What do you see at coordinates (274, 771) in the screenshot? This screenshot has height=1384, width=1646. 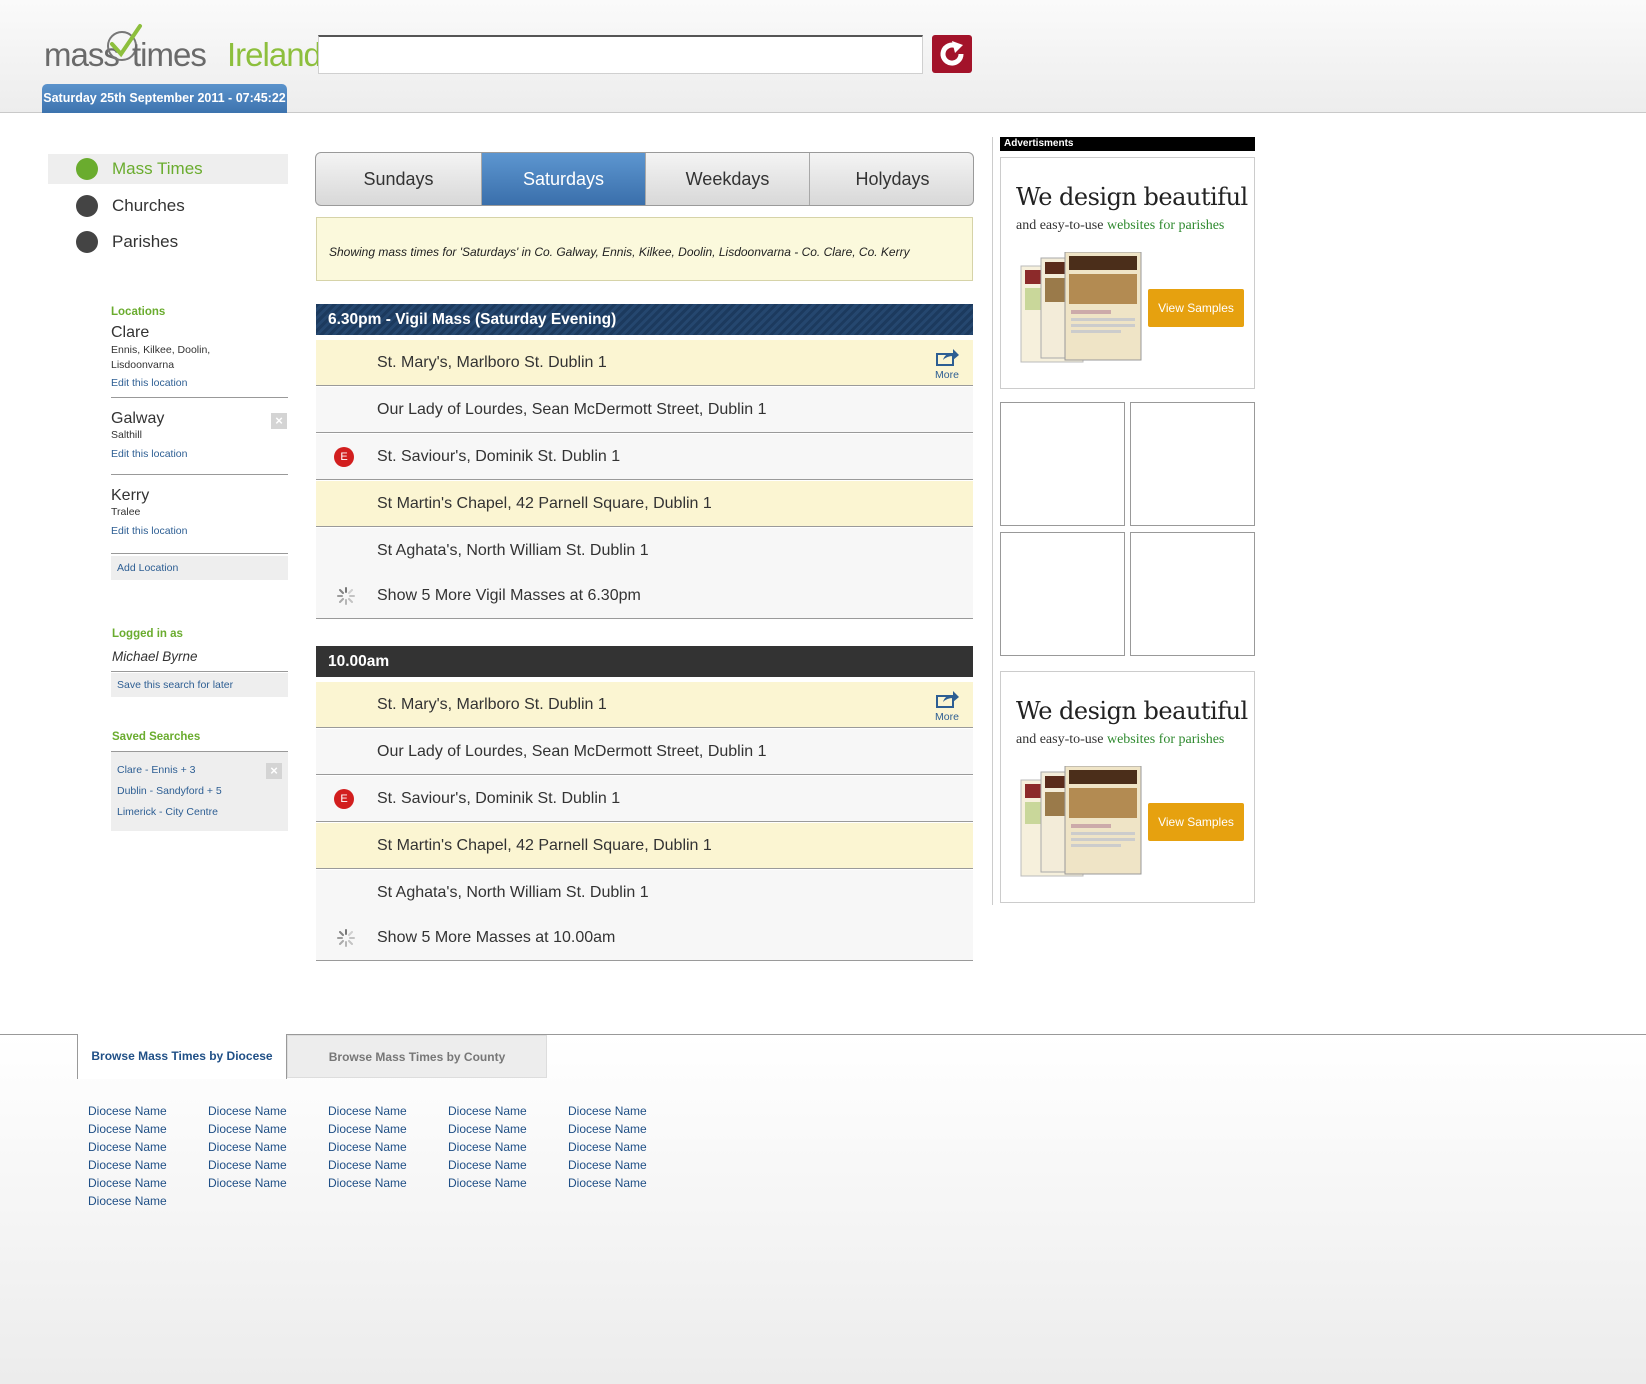 I see `remove-saved-search-icon: ×` at bounding box center [274, 771].